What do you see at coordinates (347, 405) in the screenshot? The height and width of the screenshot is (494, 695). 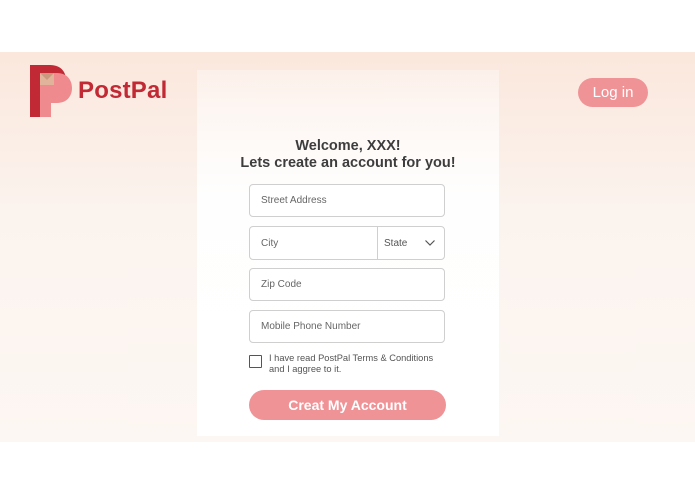 I see `create-account-button: Creat My Account` at bounding box center [347, 405].